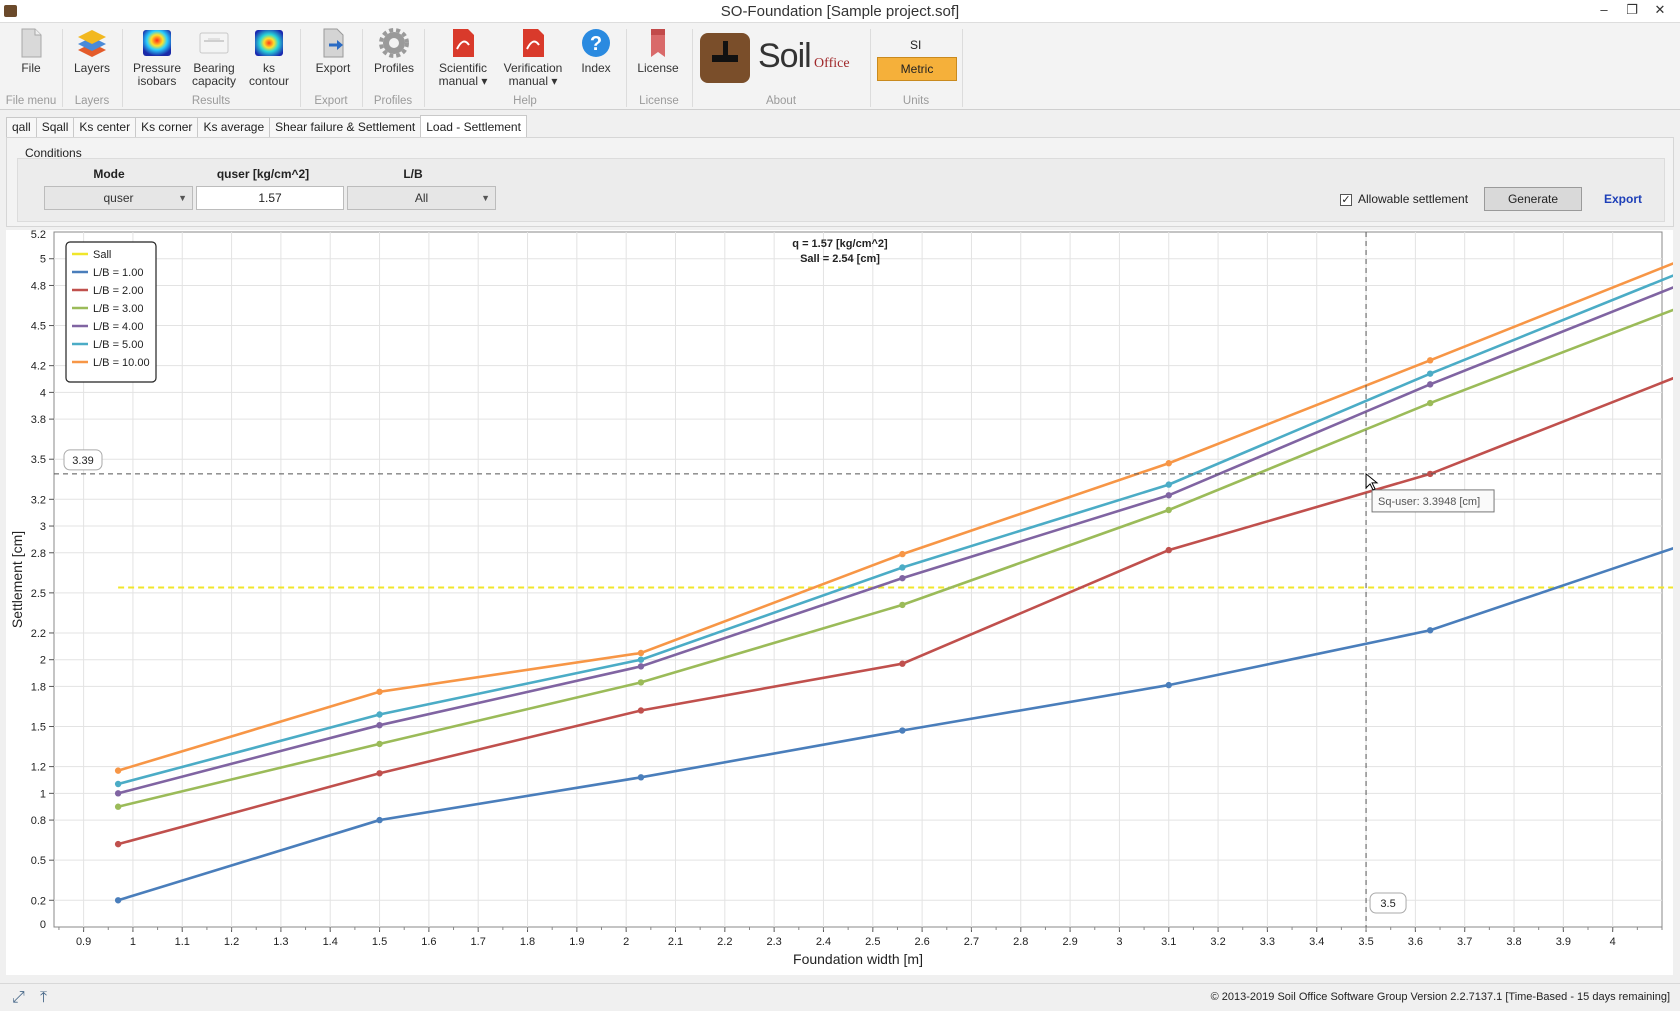 The width and height of the screenshot is (1680, 1011). What do you see at coordinates (473, 126) in the screenshot?
I see `tab-load-settlement: Load - Settlement` at bounding box center [473, 126].